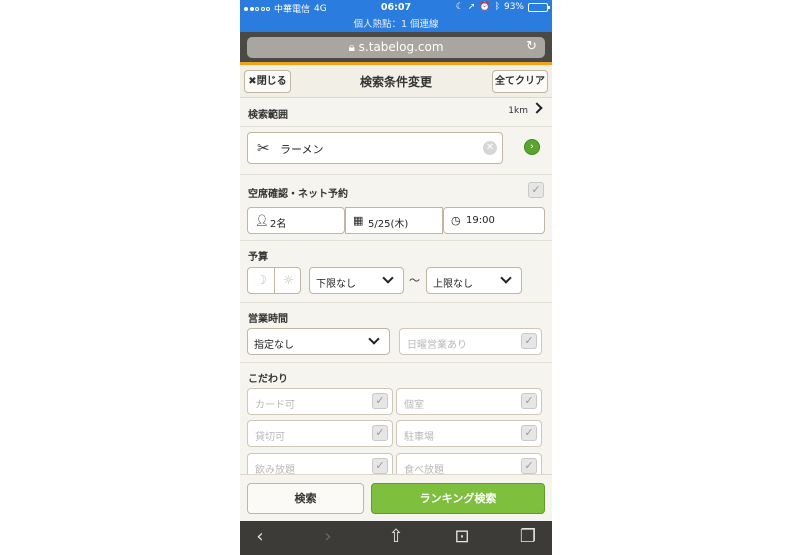  Describe the element at coordinates (469, 401) in the screenshot. I see `pref-private-room-option: 個室 ✓` at that location.